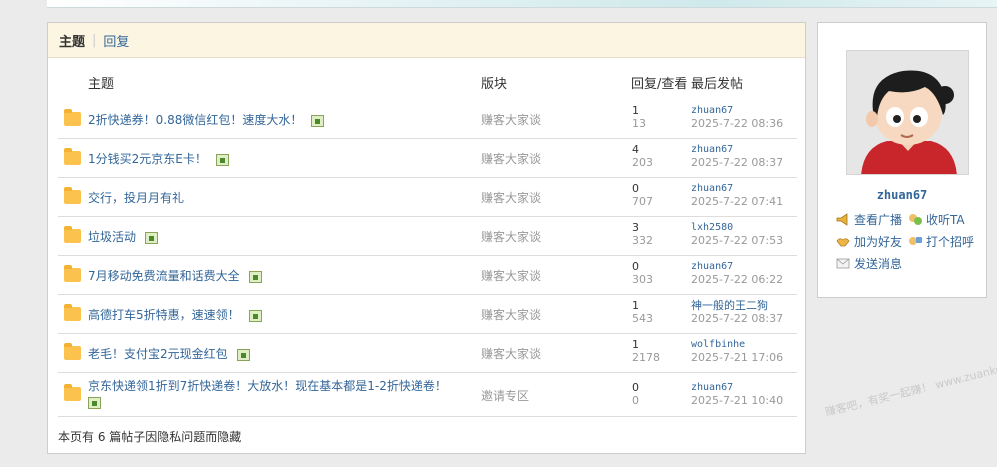 The width and height of the screenshot is (997, 467). I want to click on thread-title: 垃圾活动, so click(123, 236).